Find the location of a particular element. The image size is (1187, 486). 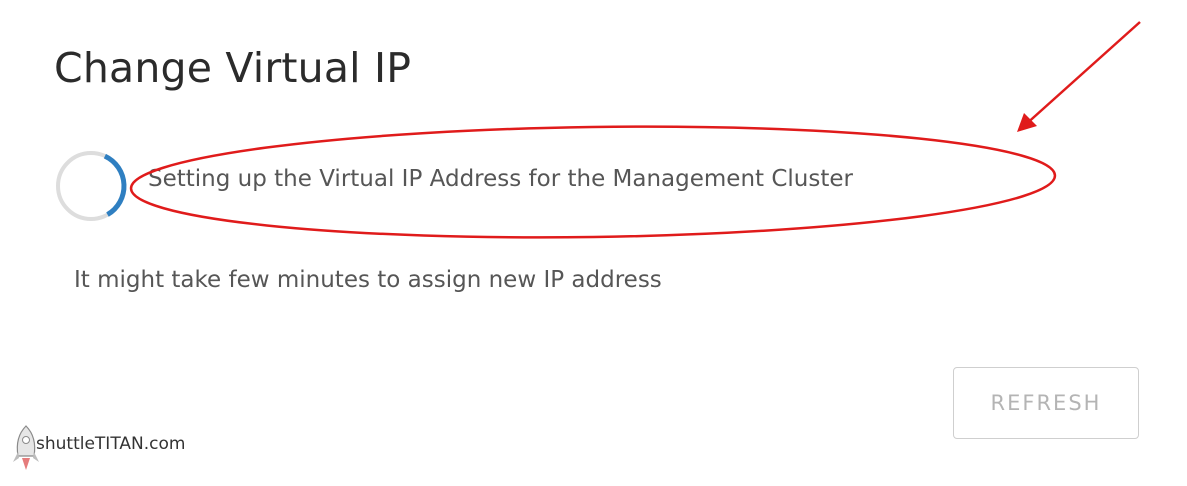

dialog-title: Change Virtual IP is located at coordinates (233, 68).